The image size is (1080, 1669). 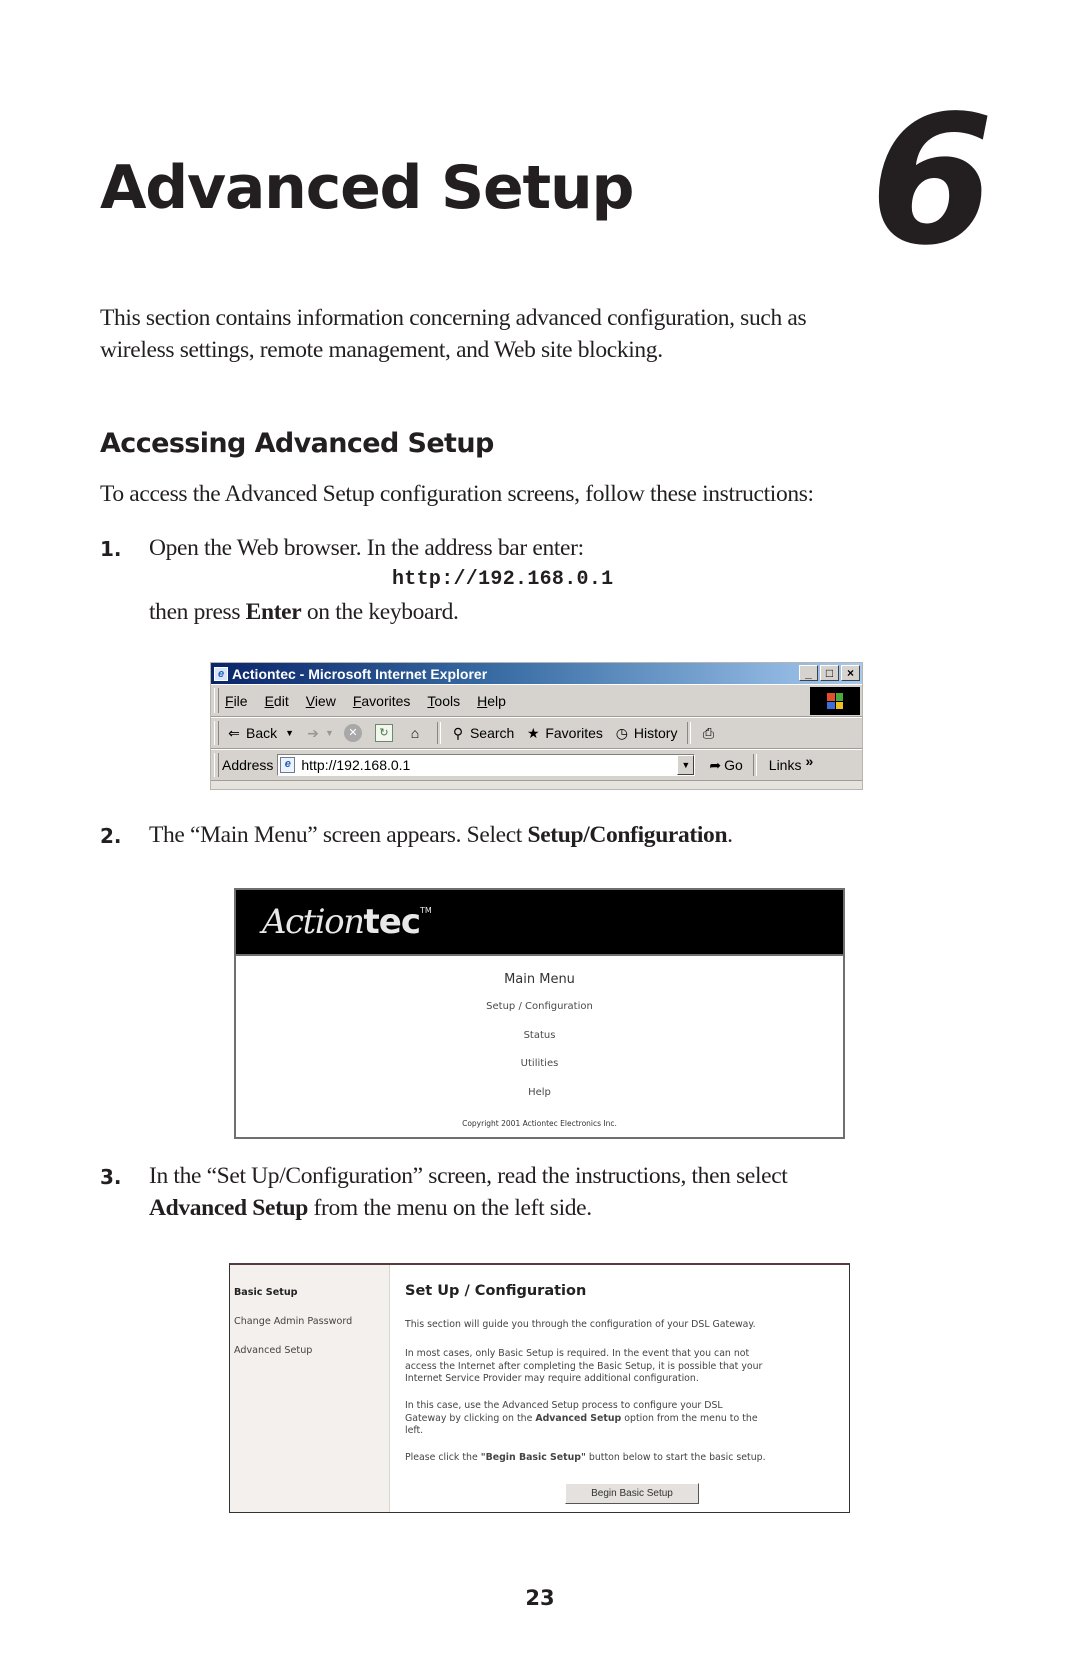 What do you see at coordinates (470, 1418) in the screenshot?
I see `text: Gateway by clicking on the` at bounding box center [470, 1418].